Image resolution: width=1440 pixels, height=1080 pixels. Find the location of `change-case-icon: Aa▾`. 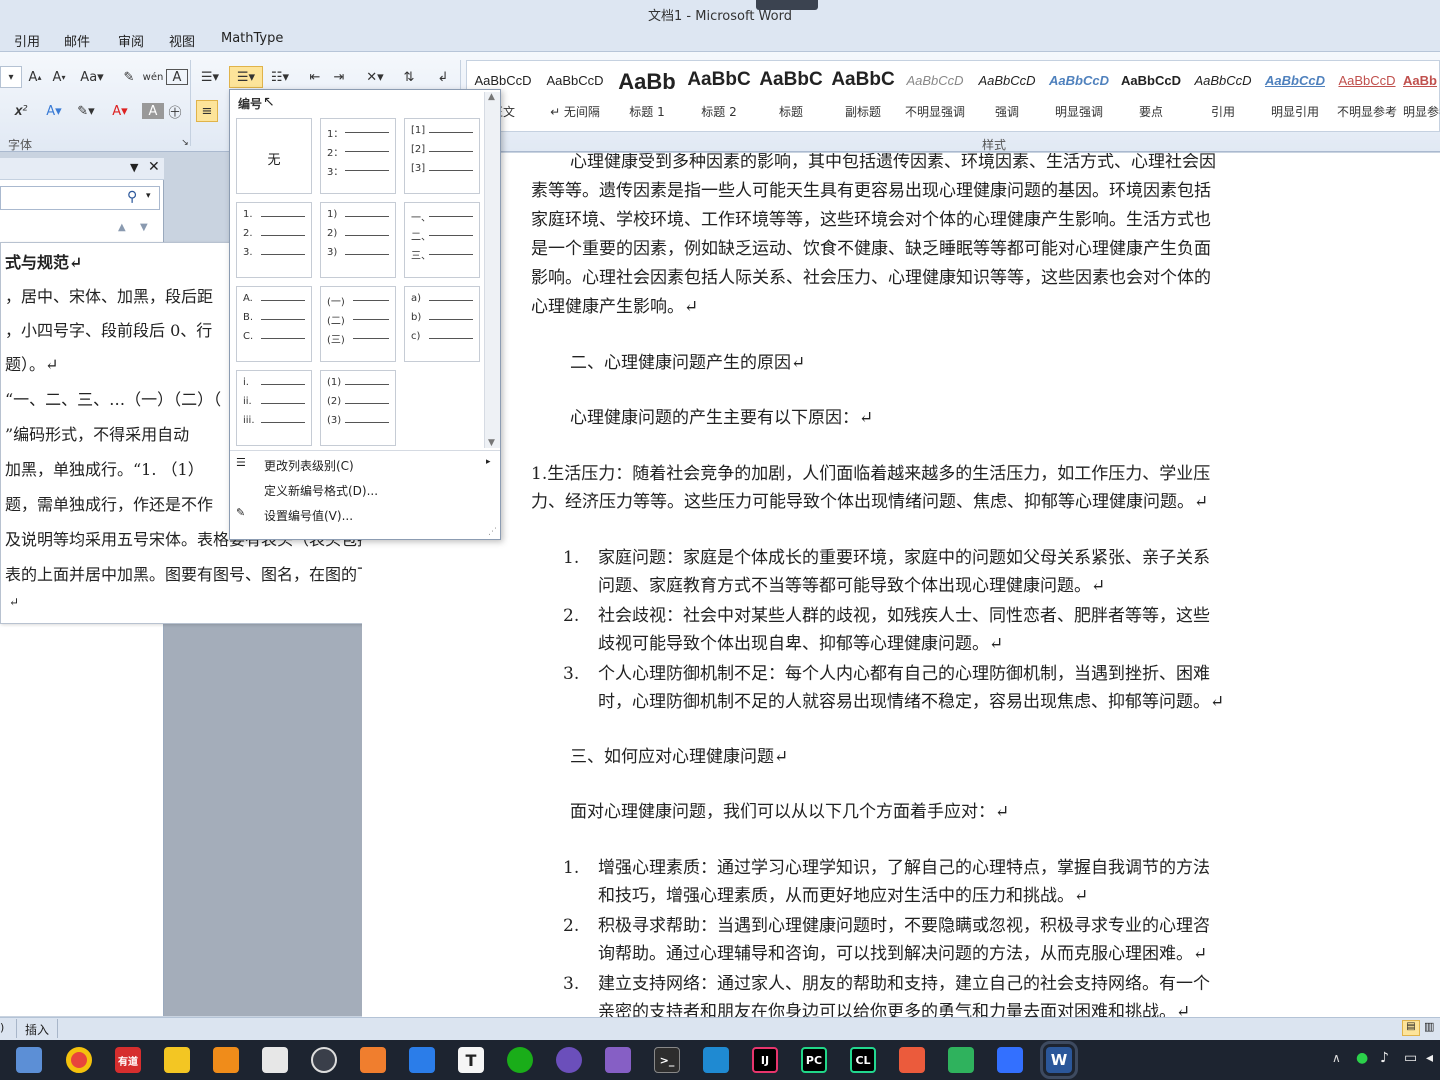

change-case-icon: Aa▾ is located at coordinates (92, 77).